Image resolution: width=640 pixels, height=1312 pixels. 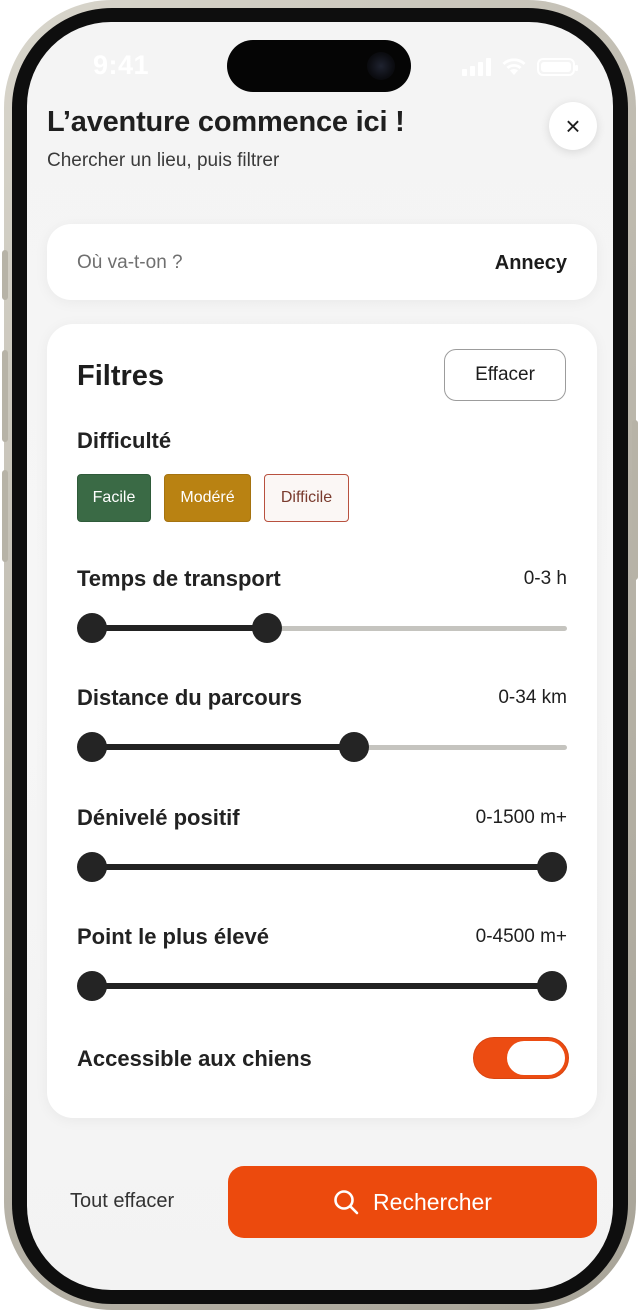 What do you see at coordinates (5, 396) in the screenshot?
I see `volume-up-button` at bounding box center [5, 396].